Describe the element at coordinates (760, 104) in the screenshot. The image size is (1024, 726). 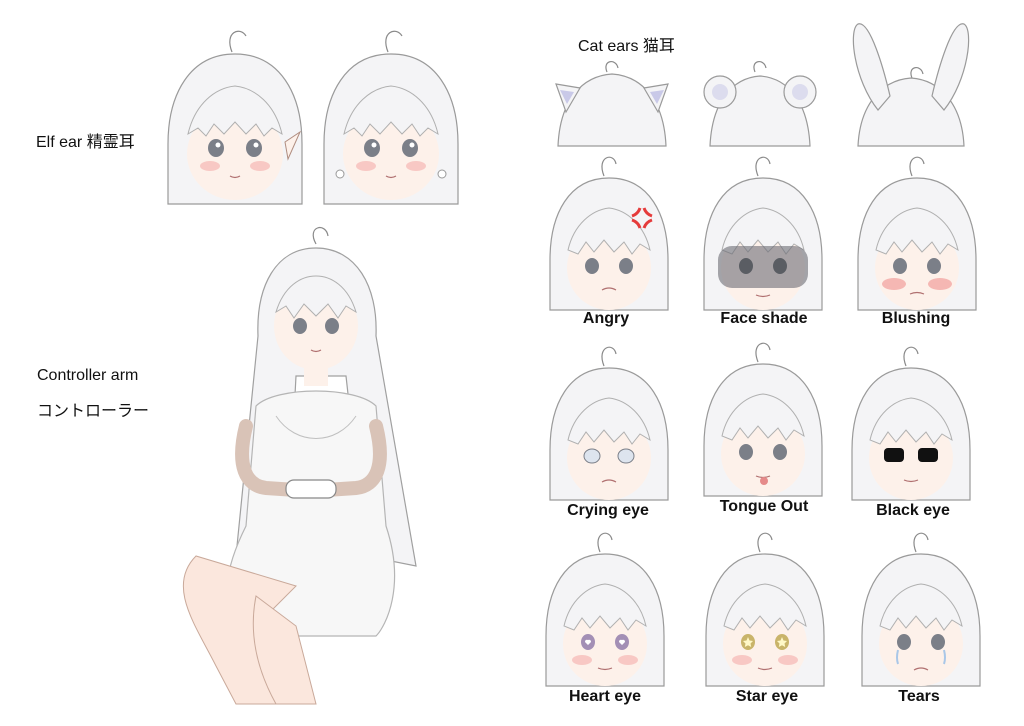
I see `bear-ears-head` at that location.